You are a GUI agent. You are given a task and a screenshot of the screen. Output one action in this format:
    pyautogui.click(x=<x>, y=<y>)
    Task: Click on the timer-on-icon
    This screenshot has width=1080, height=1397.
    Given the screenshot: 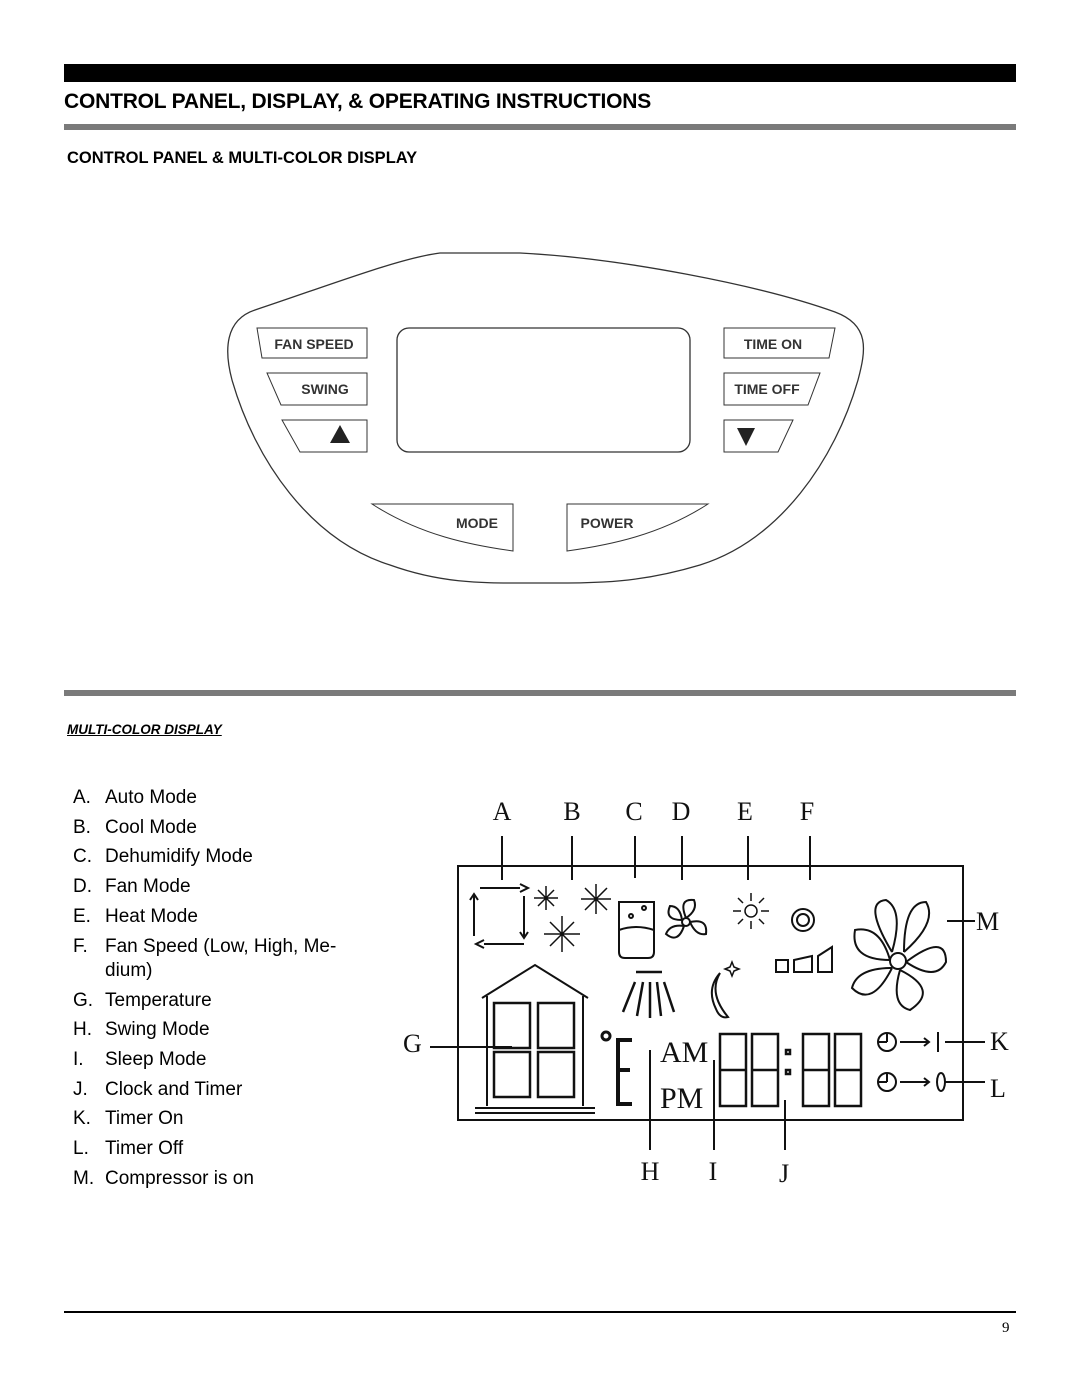 What is the action you would take?
    pyautogui.click(x=908, y=1042)
    